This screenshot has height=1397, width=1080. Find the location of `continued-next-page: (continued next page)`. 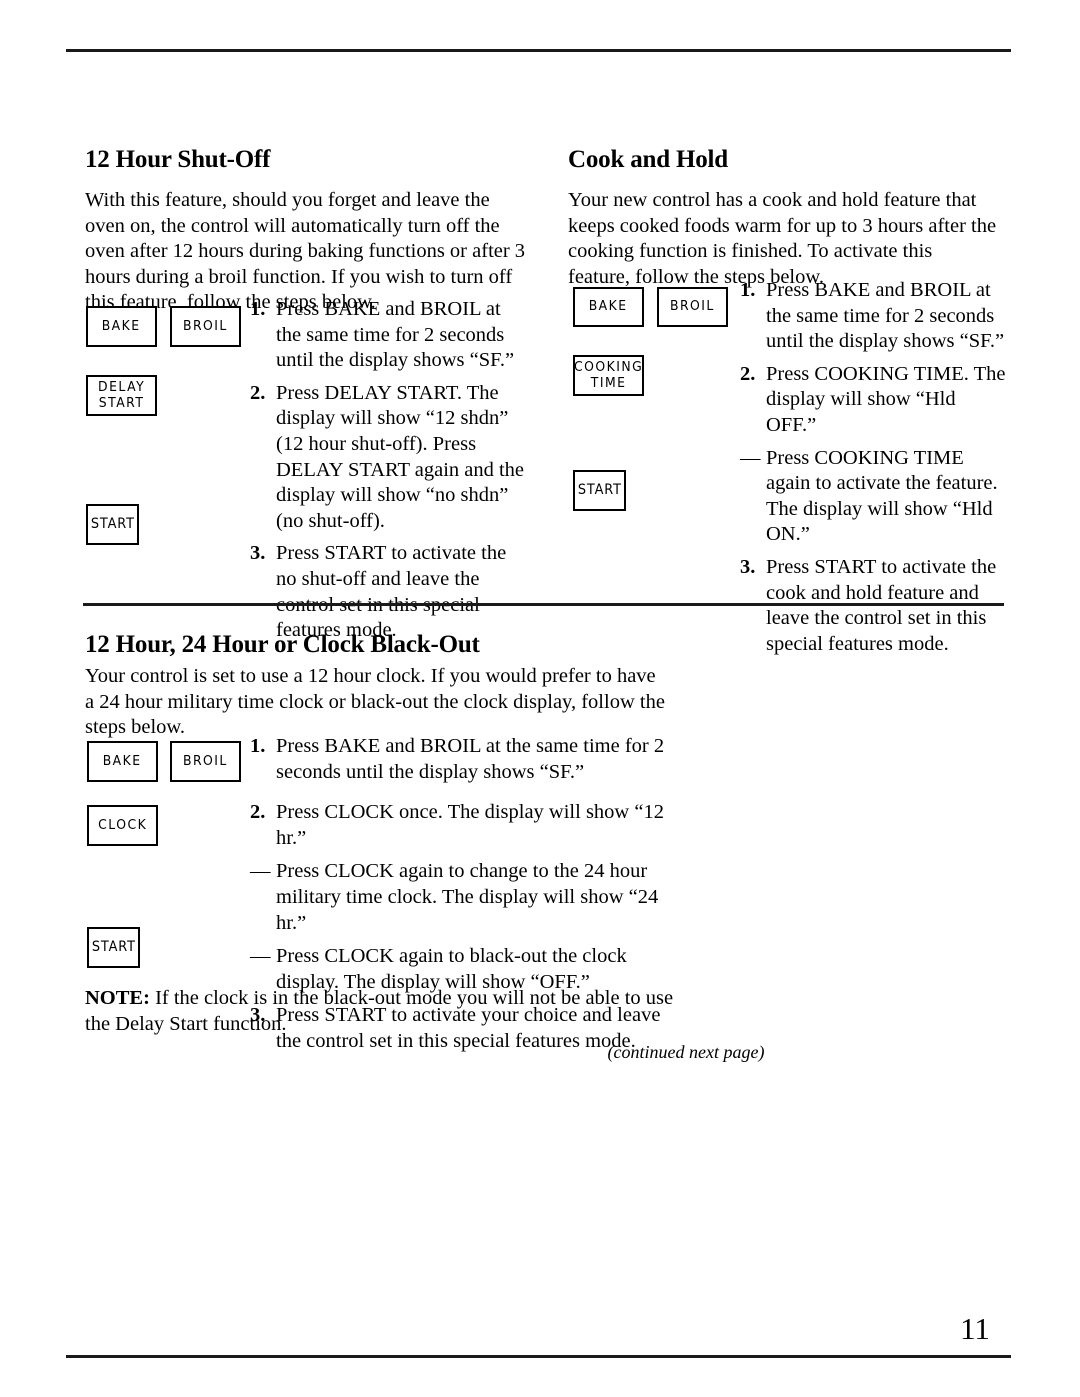

continued-next-page: (continued next page) is located at coordinates (686, 1052).